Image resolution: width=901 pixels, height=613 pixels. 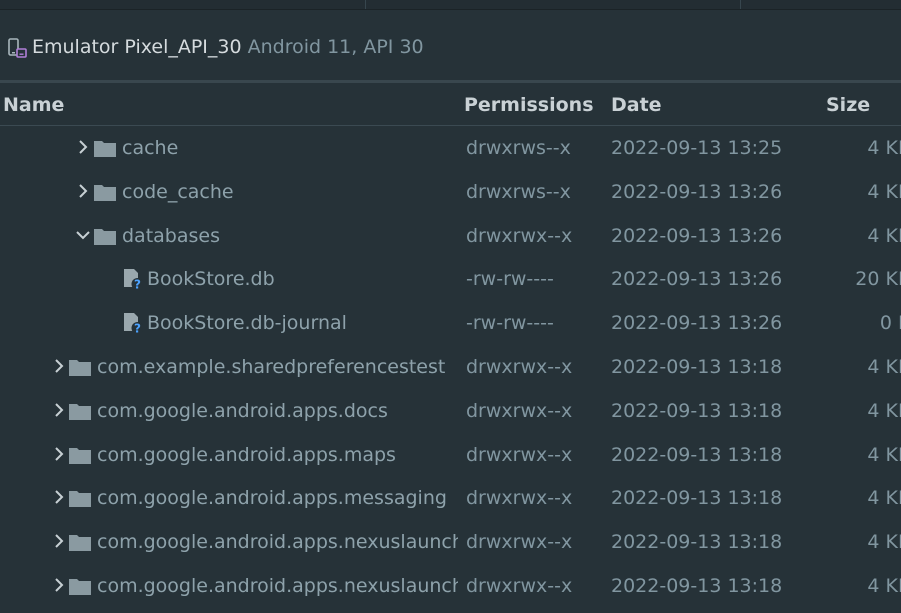 I want to click on file-name: com.google.android.apps.docs, so click(x=242, y=410).